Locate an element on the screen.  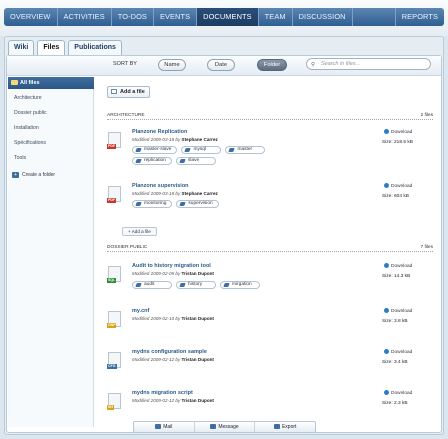
export-icon is located at coordinates (276, 426).